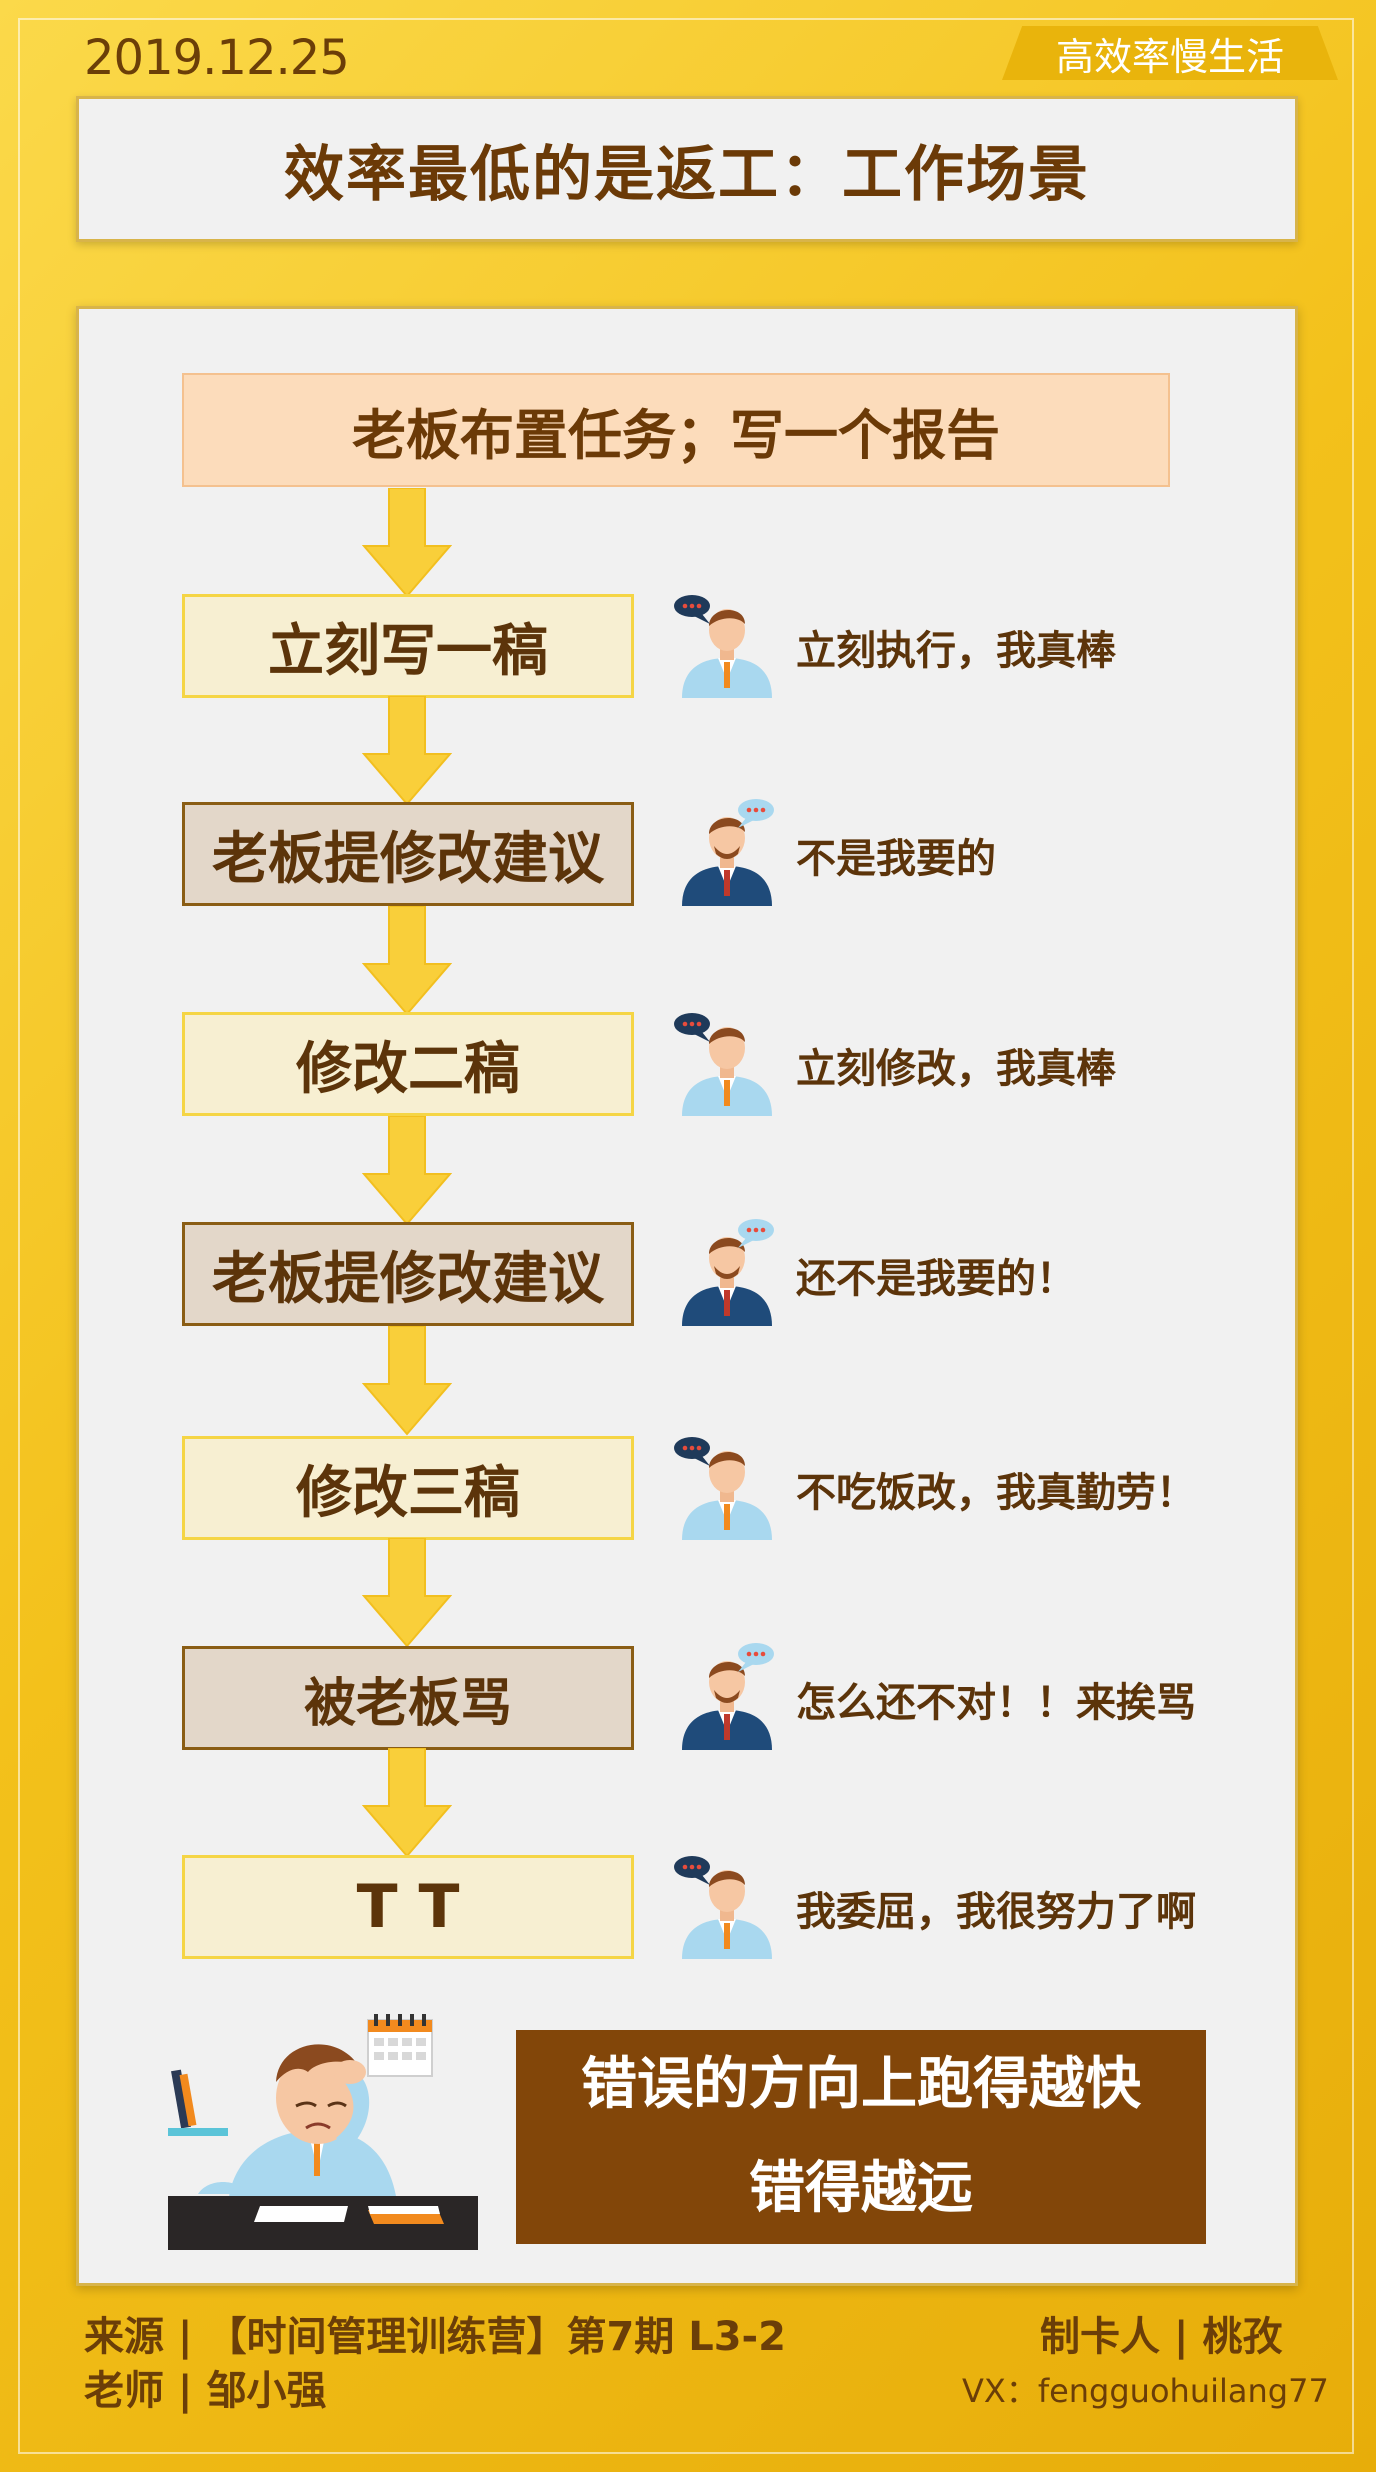 This screenshot has height=2472, width=1376. What do you see at coordinates (217, 58) in the screenshot?
I see `date-label: 2019.12.25` at bounding box center [217, 58].